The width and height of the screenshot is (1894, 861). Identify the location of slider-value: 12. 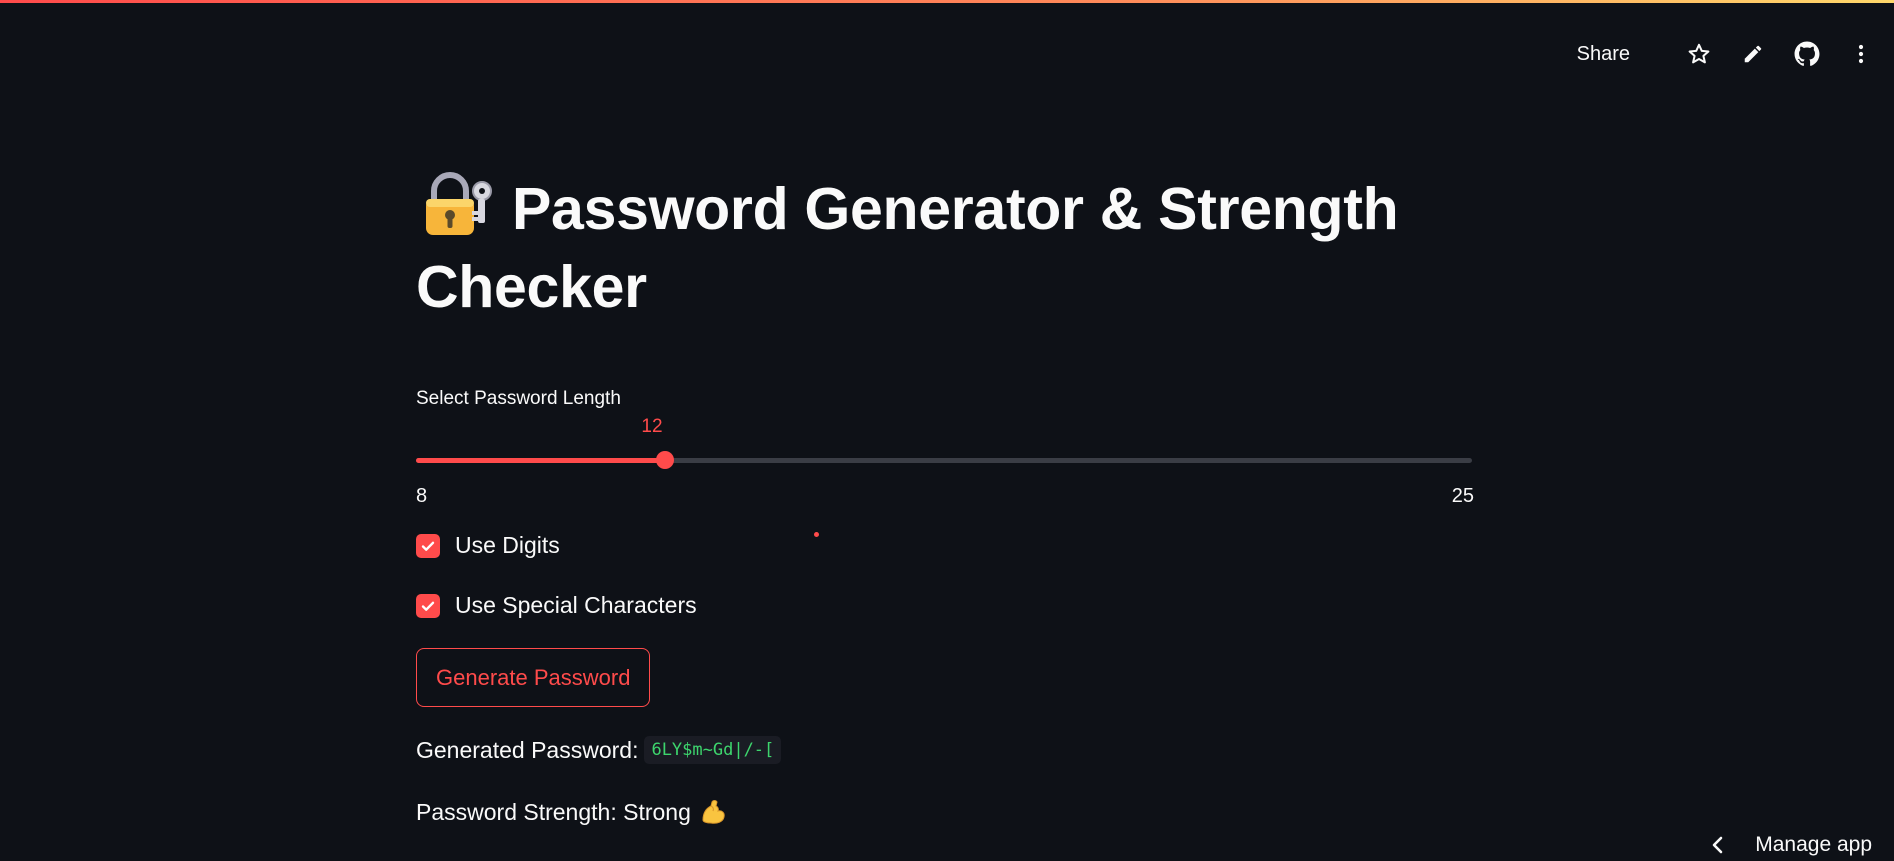
(652, 426).